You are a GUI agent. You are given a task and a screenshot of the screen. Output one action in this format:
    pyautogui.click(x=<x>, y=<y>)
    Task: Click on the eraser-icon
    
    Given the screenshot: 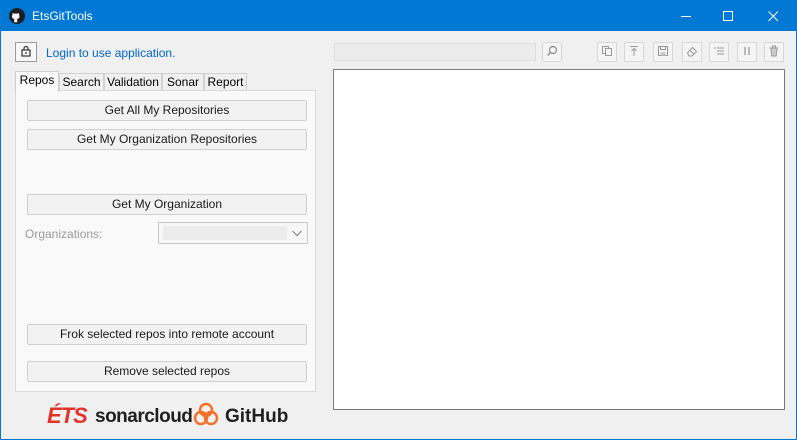 What is the action you would take?
    pyautogui.click(x=692, y=52)
    